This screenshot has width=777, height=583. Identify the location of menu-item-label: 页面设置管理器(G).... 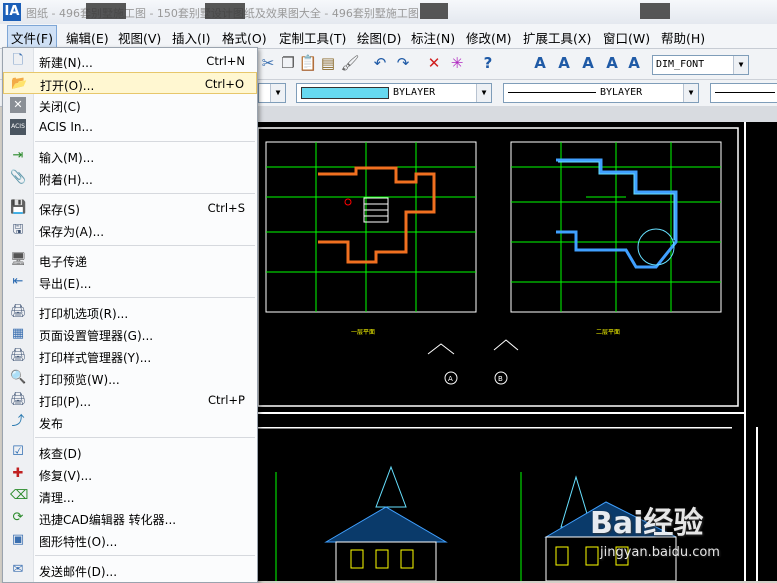
(96, 336).